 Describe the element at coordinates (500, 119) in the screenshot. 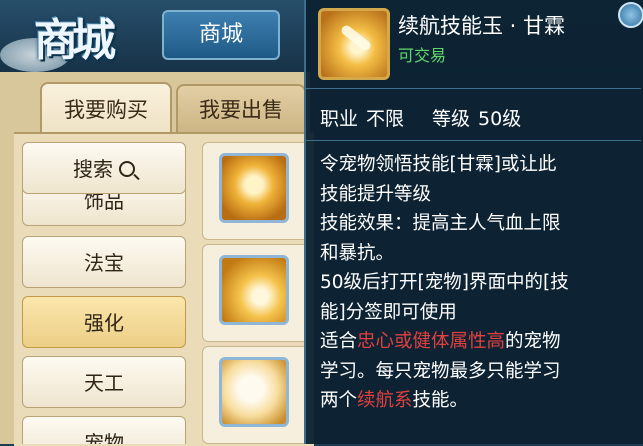

I see `level-value: 50级` at that location.